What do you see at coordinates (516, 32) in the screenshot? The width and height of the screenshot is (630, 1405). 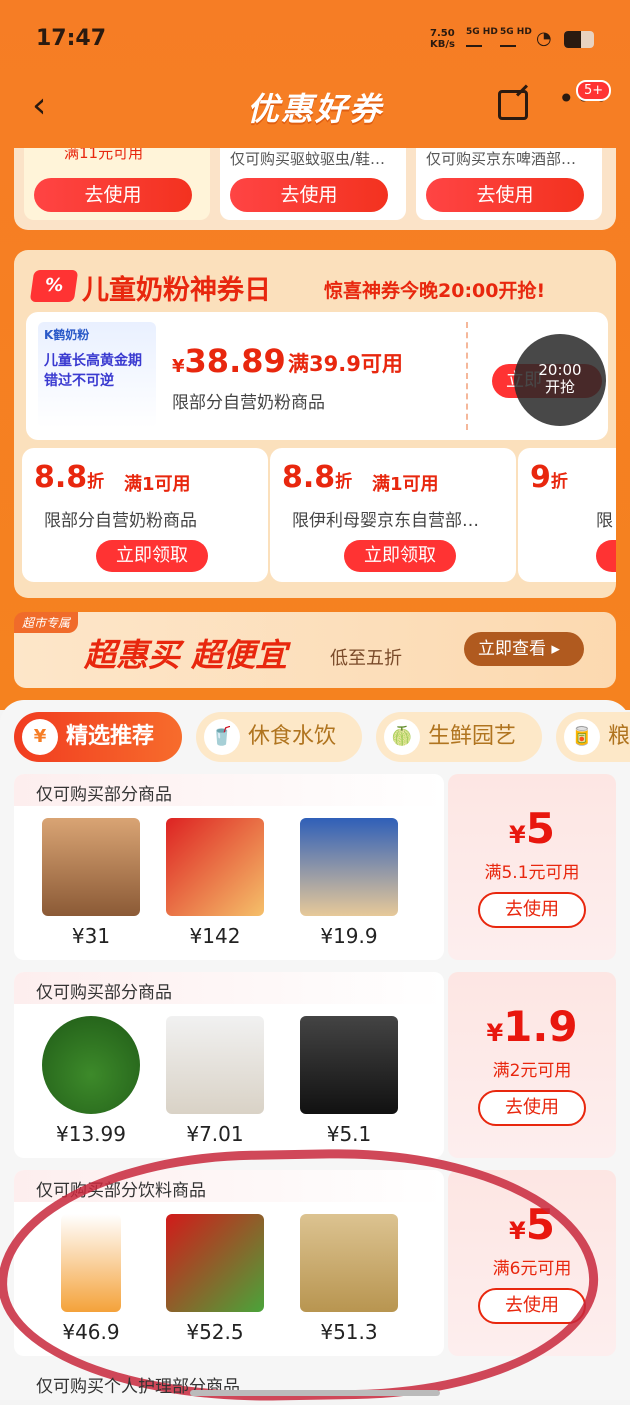 I see `signal-2-label: 5G HD` at bounding box center [516, 32].